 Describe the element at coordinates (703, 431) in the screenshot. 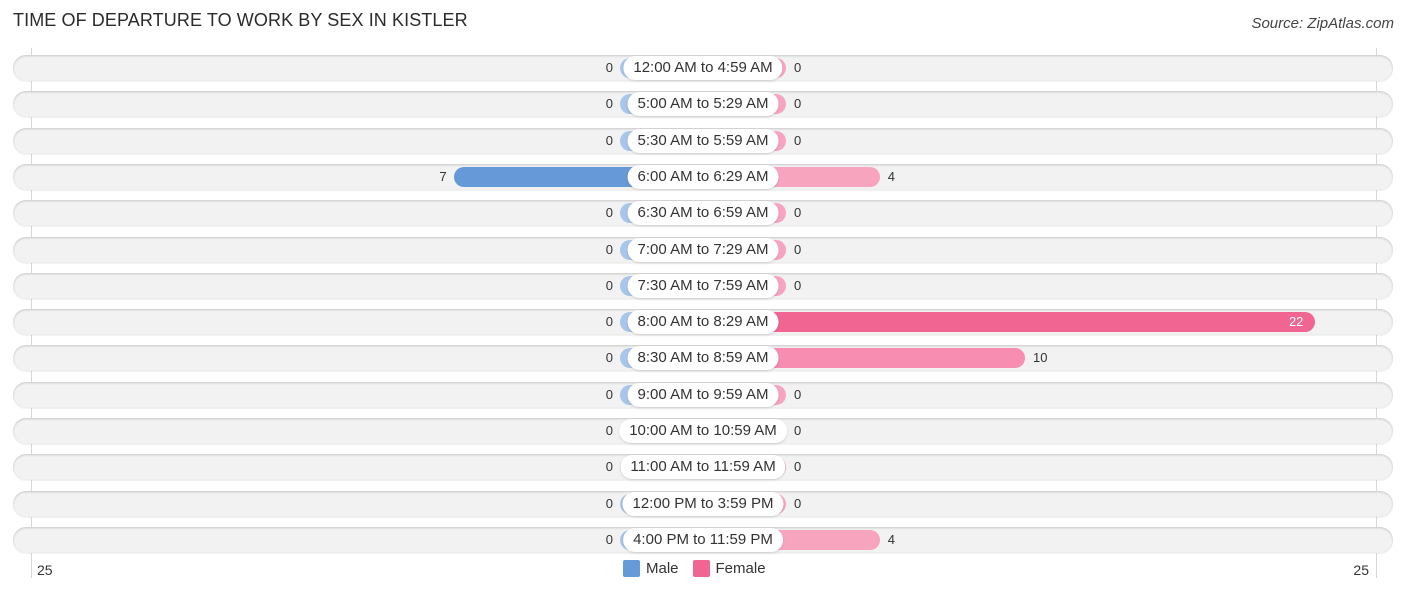

I see `category-label: 10:00 AM to 10:59 AM` at that location.